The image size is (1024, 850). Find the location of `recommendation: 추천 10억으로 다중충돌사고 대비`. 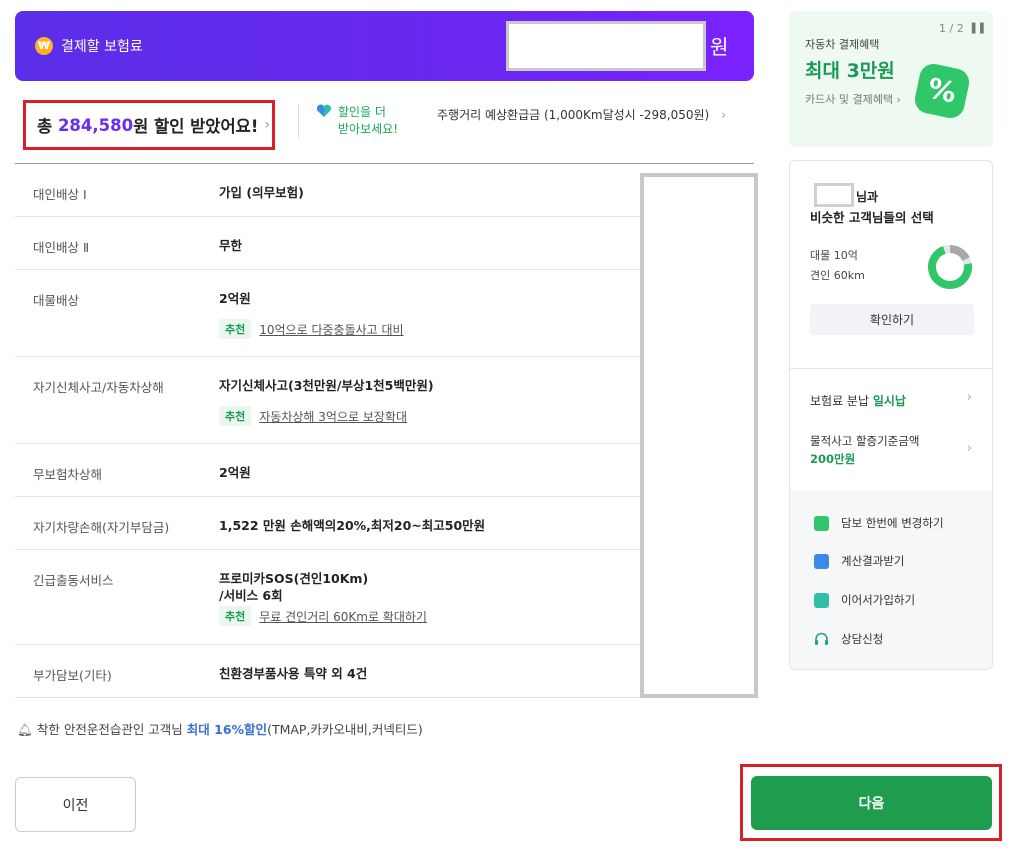

recommendation: 추천 10억으로 다중충돌사고 대비 is located at coordinates (311, 329).